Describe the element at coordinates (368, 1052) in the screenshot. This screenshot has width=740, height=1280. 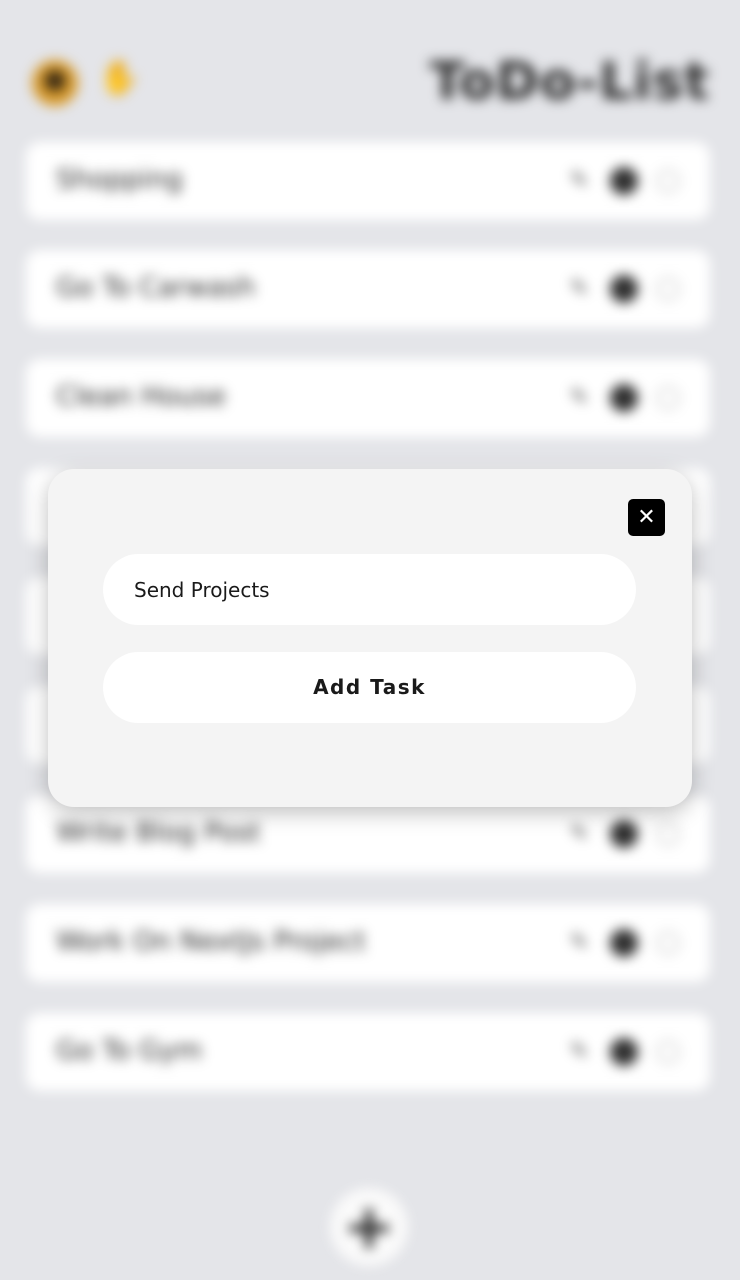
I see `task-item: Go To Gym ✎` at that location.